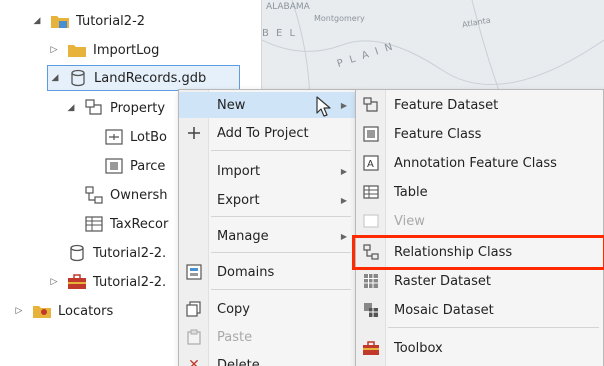 Image resolution: width=604 pixels, height=366 pixels. What do you see at coordinates (418, 348) in the screenshot?
I see `menu-item-label: Toolbox` at bounding box center [418, 348].